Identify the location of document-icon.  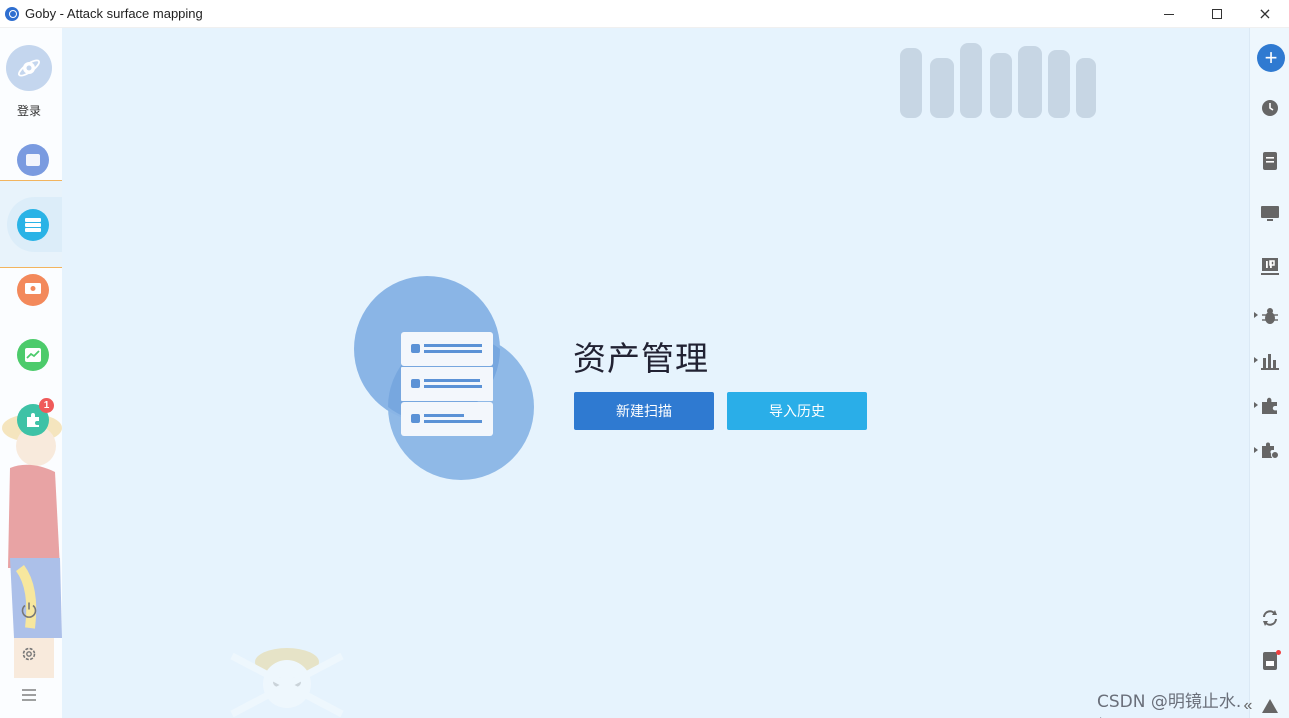
(1270, 161).